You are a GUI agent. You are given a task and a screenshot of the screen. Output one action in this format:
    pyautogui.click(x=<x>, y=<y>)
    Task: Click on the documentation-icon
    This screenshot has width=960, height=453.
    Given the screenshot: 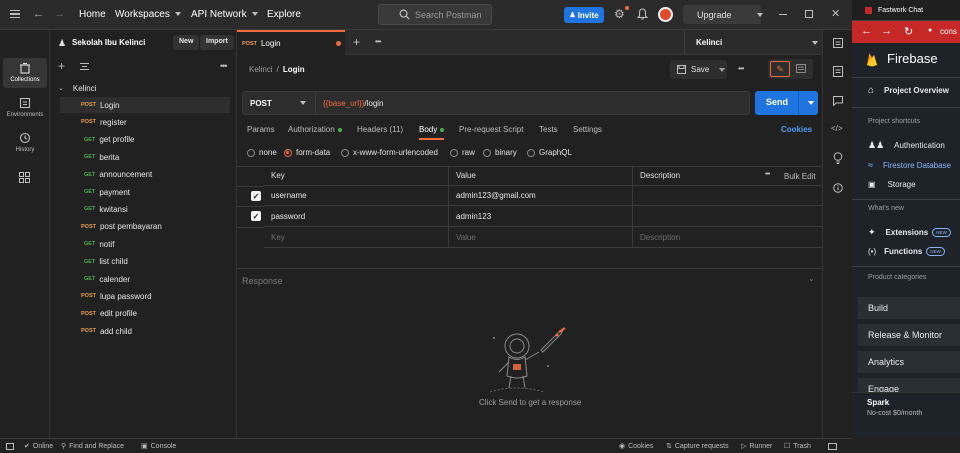 What is the action you would take?
    pyautogui.click(x=838, y=71)
    